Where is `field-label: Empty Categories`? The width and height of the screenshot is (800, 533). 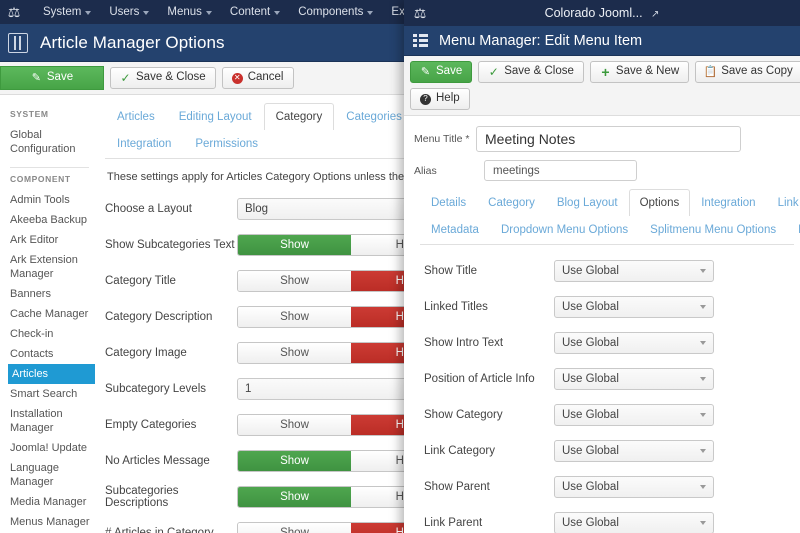
field-label: Empty Categories is located at coordinates (151, 425).